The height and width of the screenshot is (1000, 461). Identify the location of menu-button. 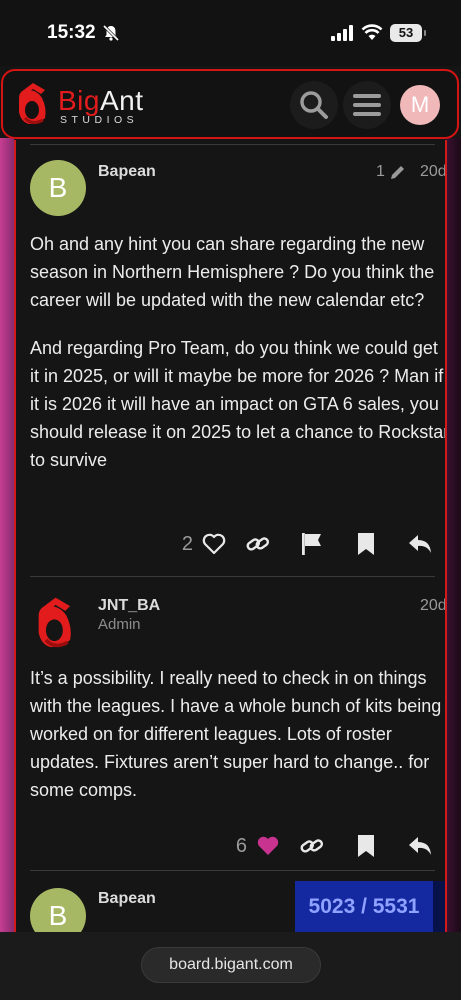
(367, 105).